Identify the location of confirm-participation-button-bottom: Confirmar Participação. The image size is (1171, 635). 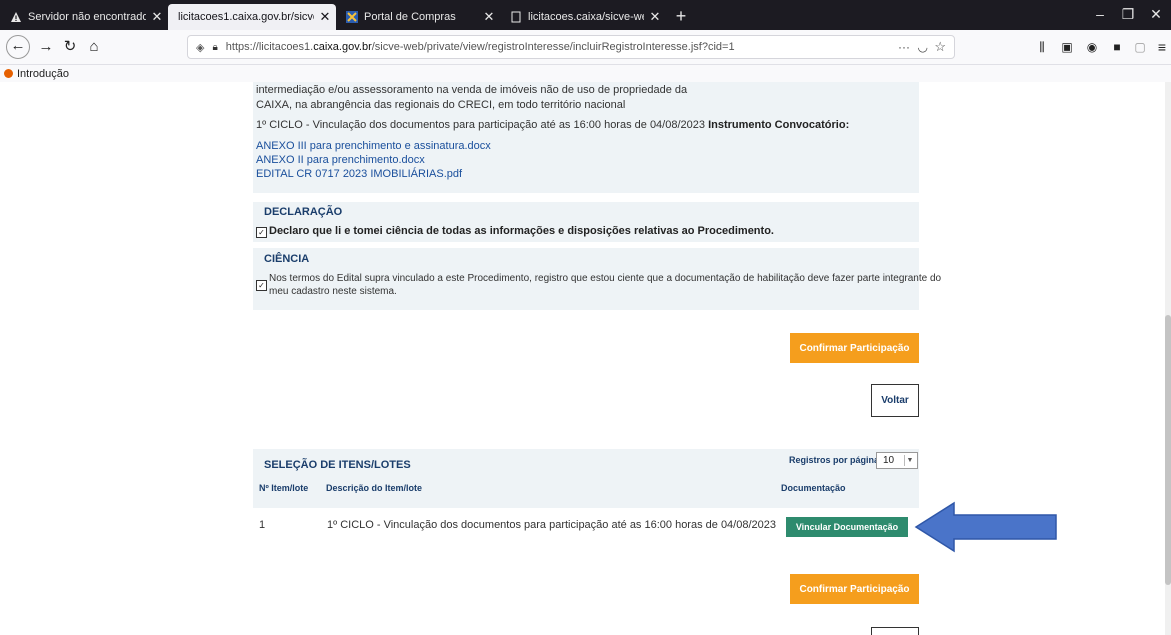
(854, 589).